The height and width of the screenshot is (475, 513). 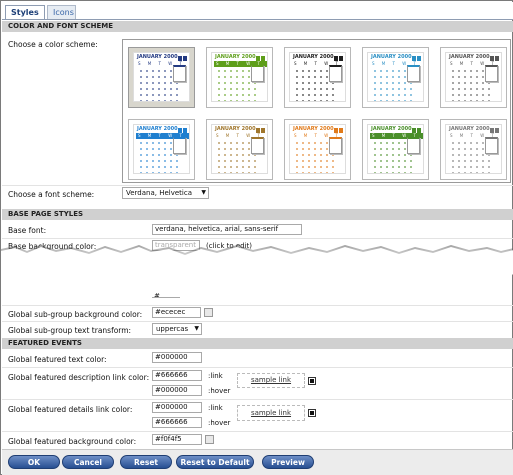 I want to click on featured-desc-sample-link: sample link, so click(x=271, y=380).